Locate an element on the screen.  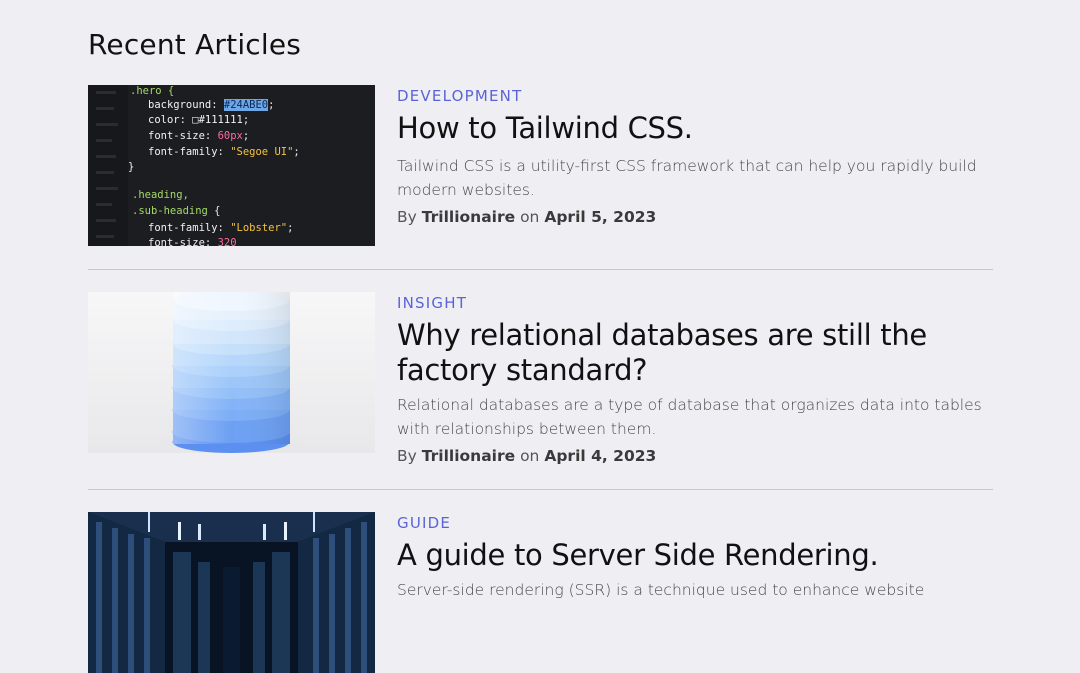
database-illustration is located at coordinates (231, 372).